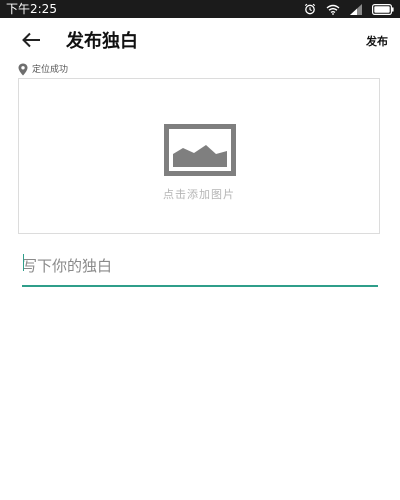 Image resolution: width=400 pixels, height=500 pixels. What do you see at coordinates (31, 9) in the screenshot?
I see `status-time: 下午2:25` at bounding box center [31, 9].